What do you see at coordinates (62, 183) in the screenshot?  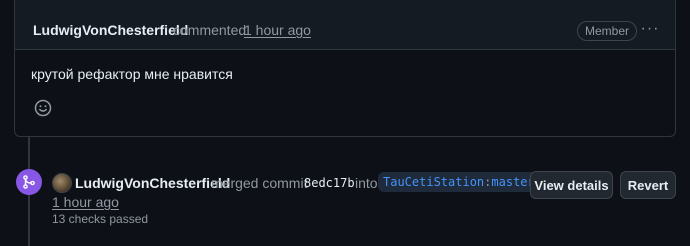 I see `avatar` at bounding box center [62, 183].